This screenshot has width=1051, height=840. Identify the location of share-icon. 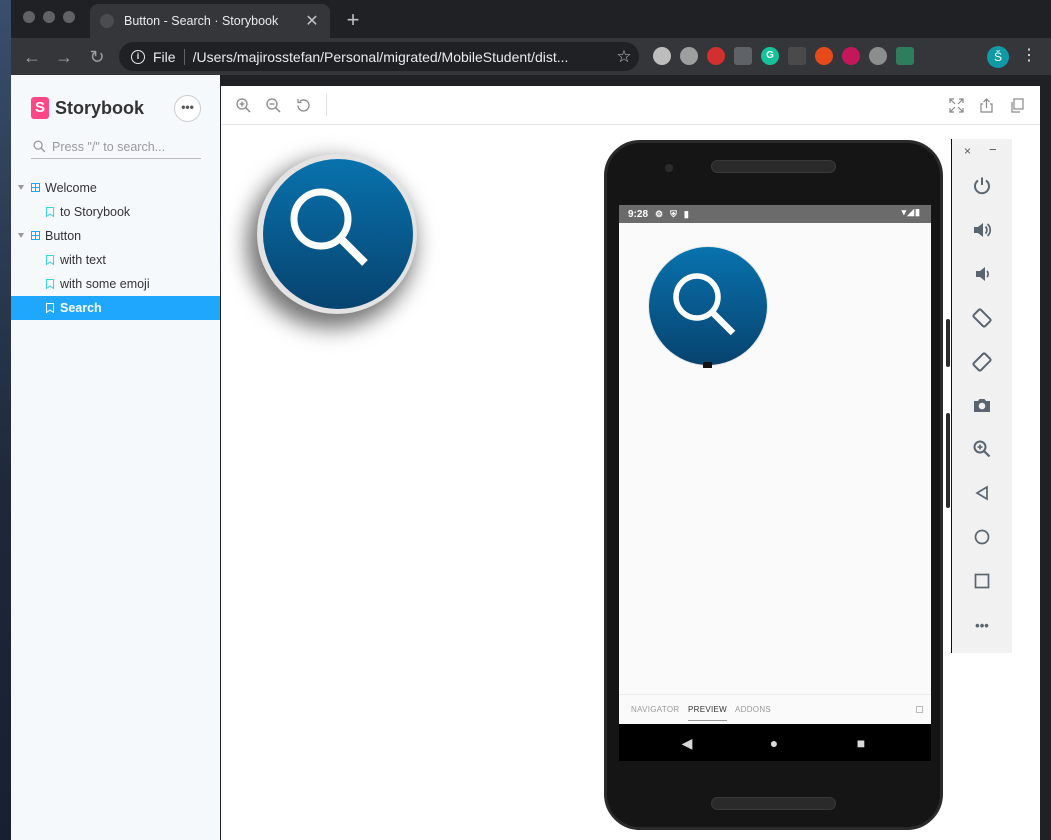
(986, 105).